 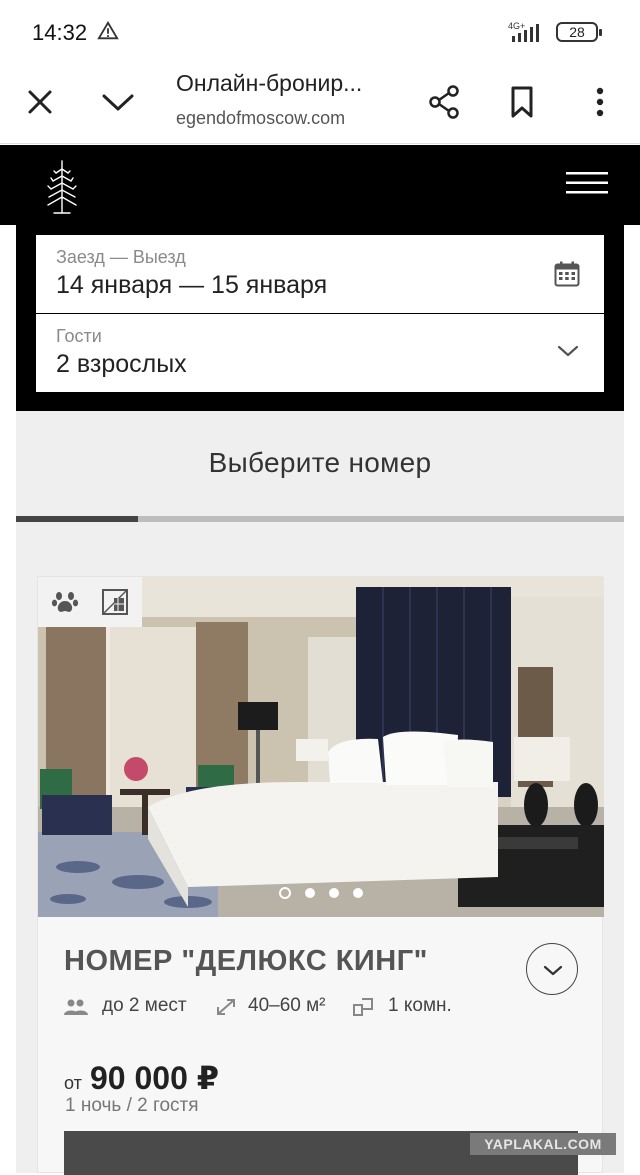 What do you see at coordinates (90, 602) in the screenshot?
I see `room-feature-badges` at bounding box center [90, 602].